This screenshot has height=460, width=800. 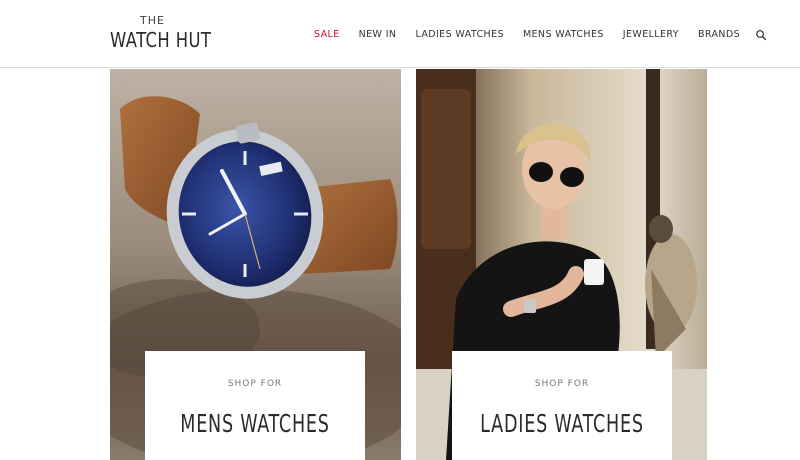 I want to click on site-logo: THE WATCH HUT, so click(x=160, y=34).